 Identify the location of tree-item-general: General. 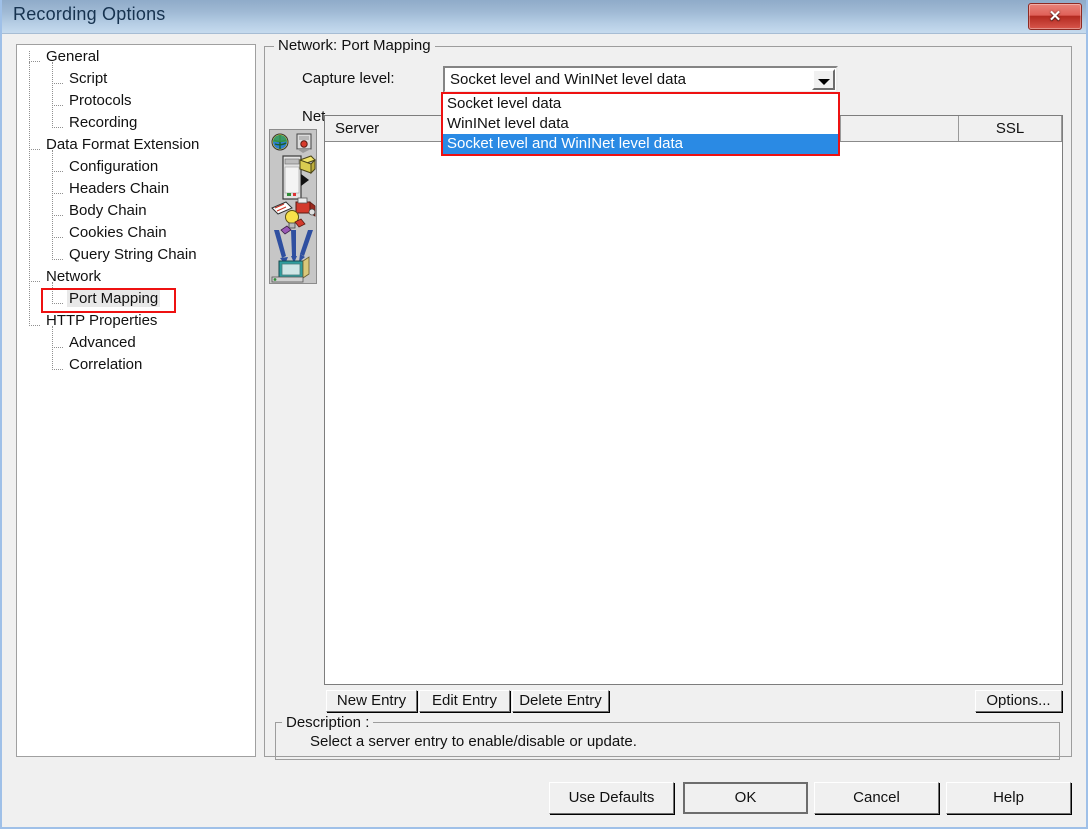
(72, 57).